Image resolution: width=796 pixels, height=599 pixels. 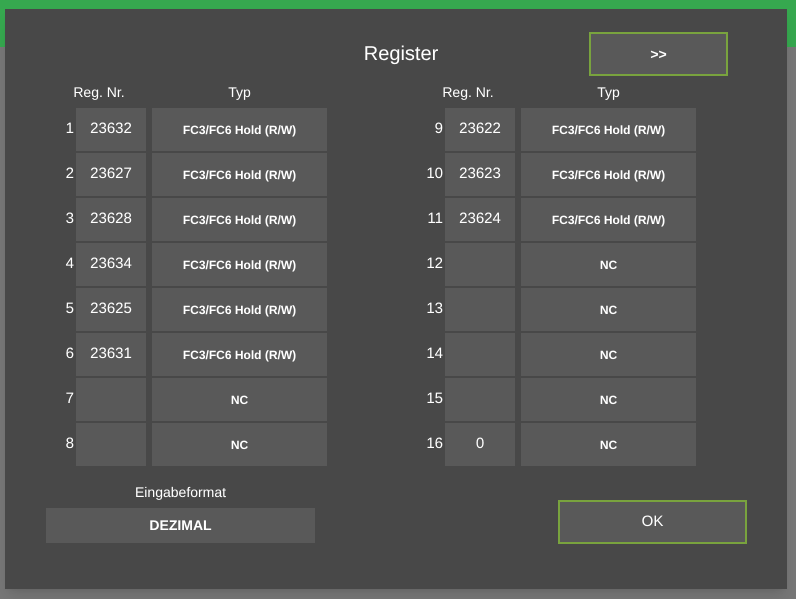 What do you see at coordinates (434, 174) in the screenshot?
I see `row-number: 10` at bounding box center [434, 174].